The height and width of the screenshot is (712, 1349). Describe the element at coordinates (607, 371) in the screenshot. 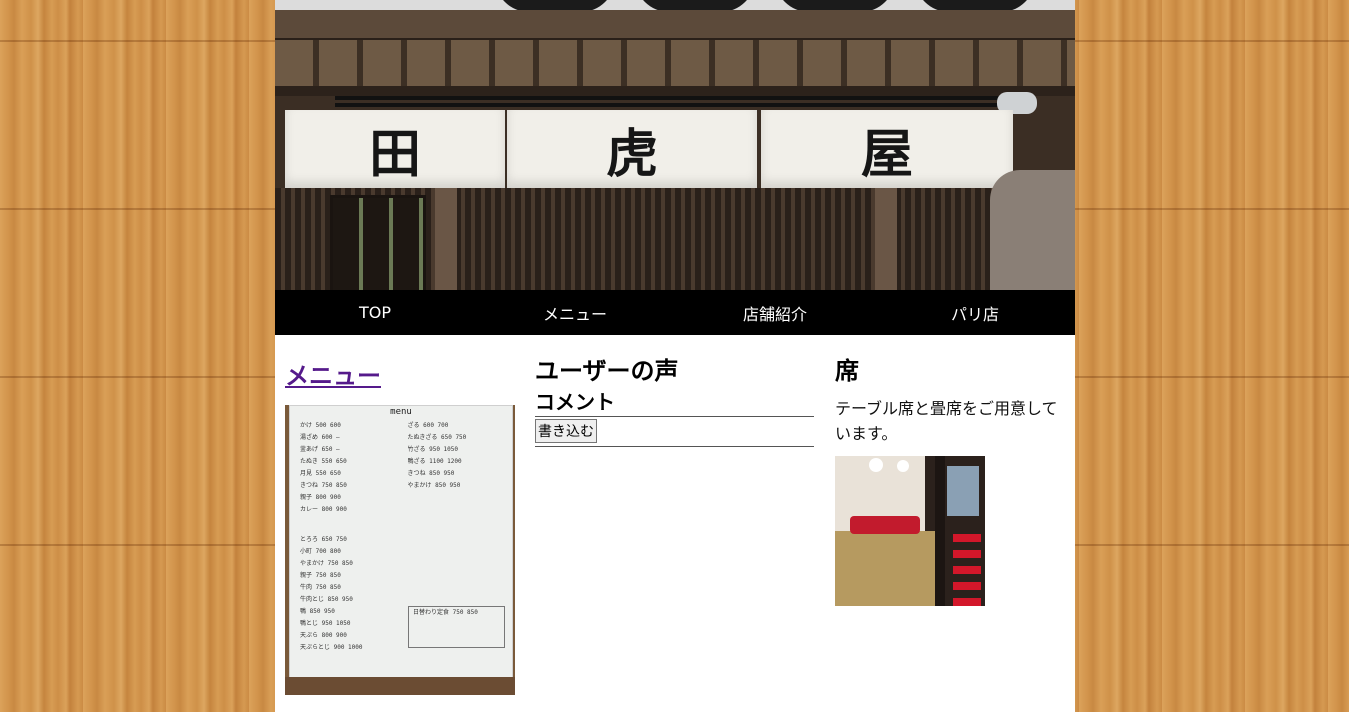

I see `user-voice-heading: ユーザーの声` at that location.